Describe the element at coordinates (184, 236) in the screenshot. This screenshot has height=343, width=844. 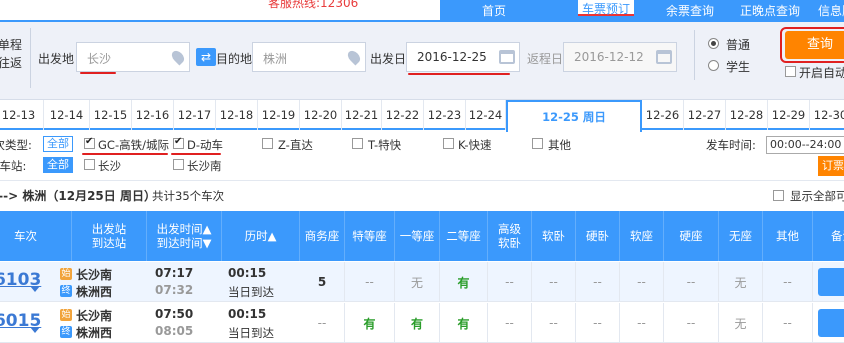
I see `col-time: 出发时间▲ 到达时间▼` at that location.